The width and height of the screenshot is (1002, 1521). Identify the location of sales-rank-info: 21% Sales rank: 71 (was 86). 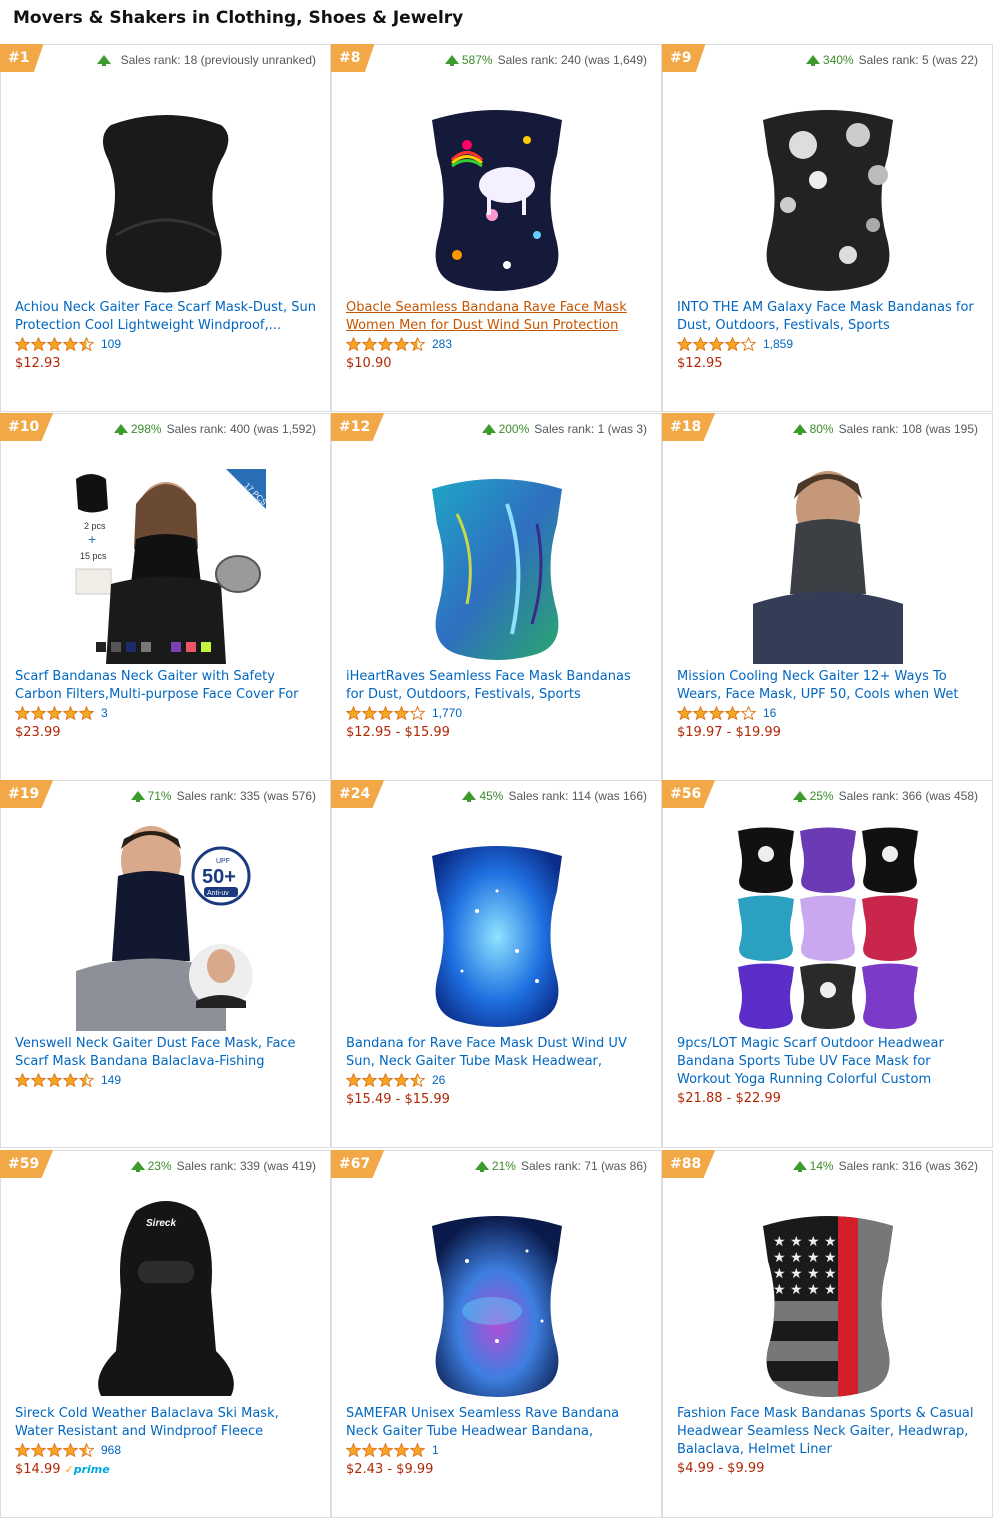
(560, 1166).